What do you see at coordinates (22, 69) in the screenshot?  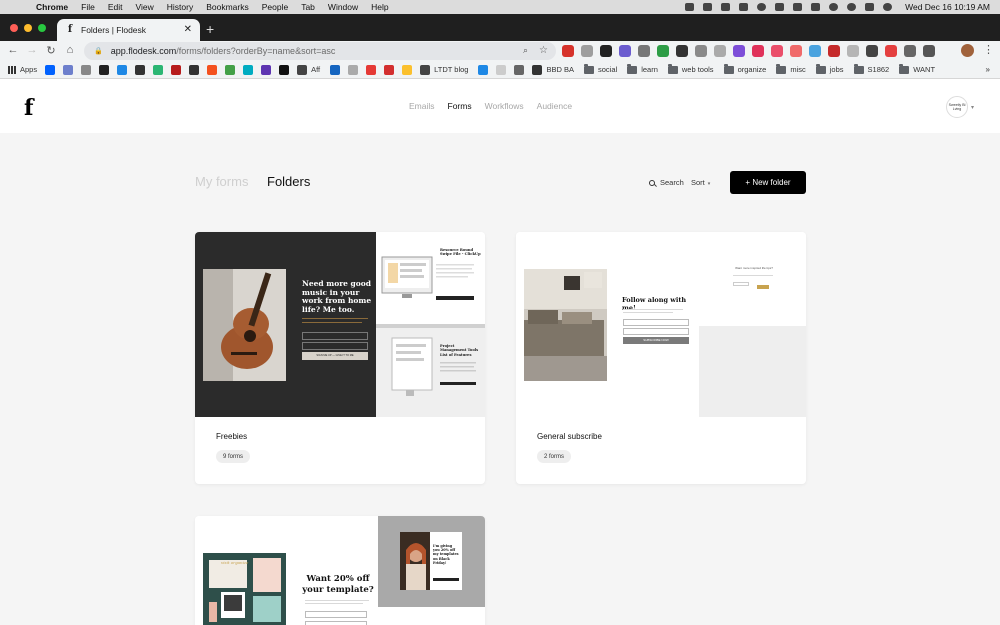 I see `bookmark-apps: Apps` at bounding box center [22, 69].